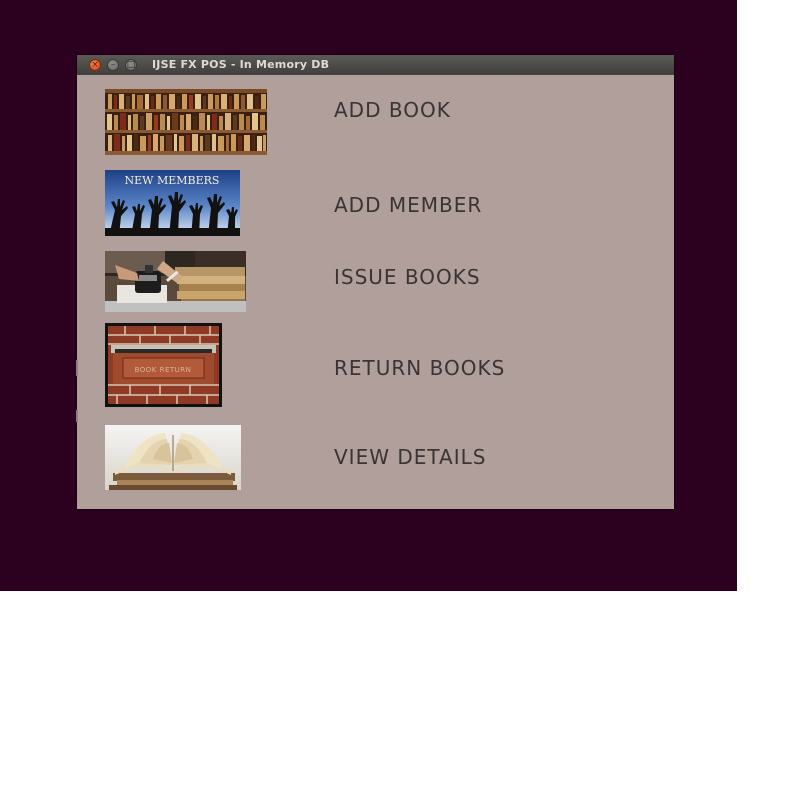 Image resolution: width=800 pixels, height=800 pixels. What do you see at coordinates (163, 365) in the screenshot?
I see `book-return-slot-image: BOOK RETURN` at bounding box center [163, 365].